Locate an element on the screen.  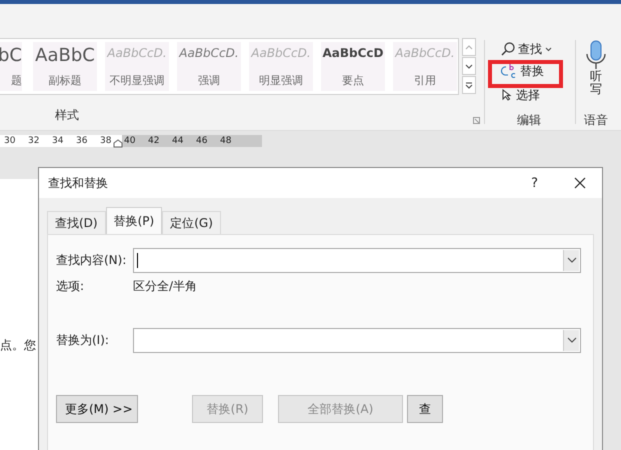
style-sample: AaBbCcD is located at coordinates (353, 53).